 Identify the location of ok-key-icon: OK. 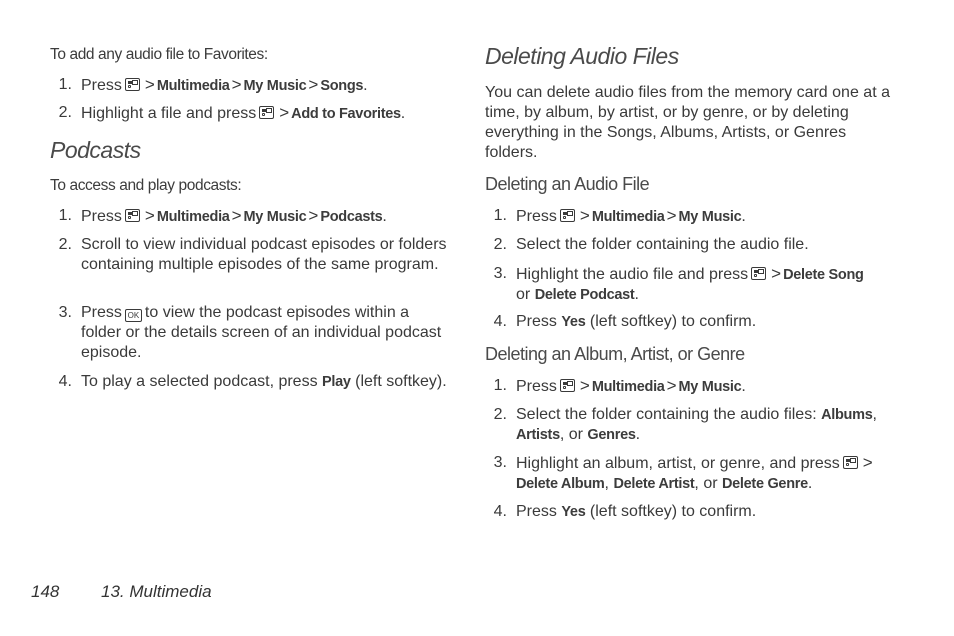
(133, 315).